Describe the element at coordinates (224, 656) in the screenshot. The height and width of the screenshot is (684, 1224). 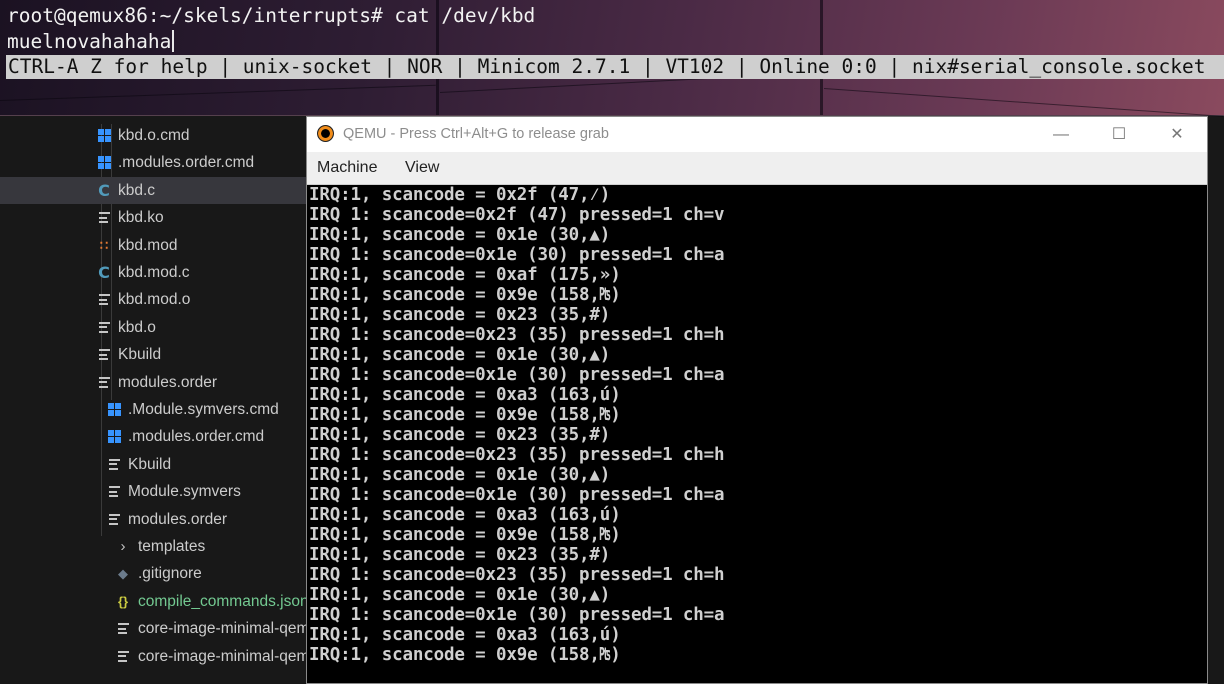
I see `tree-item-label: core-image-minimal-qemux86` at that location.